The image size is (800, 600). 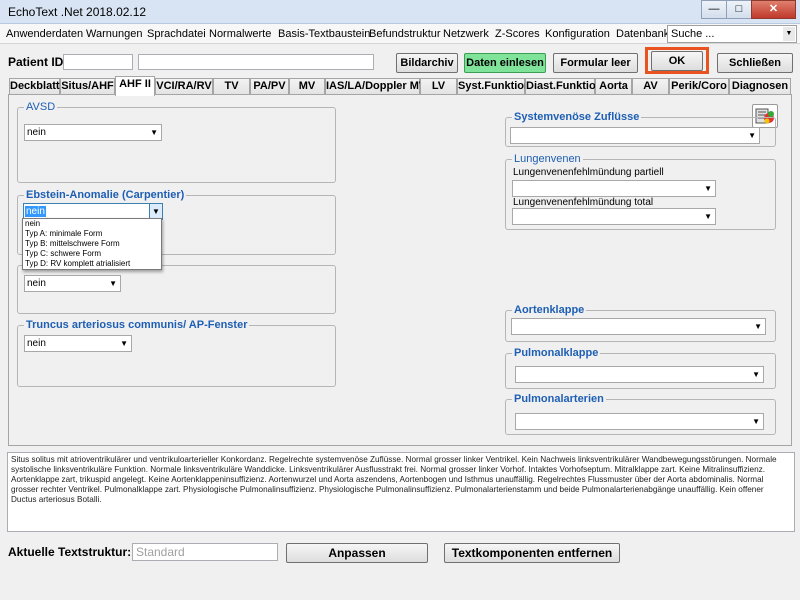 I want to click on group-pulmonalarterien: Pulmonalarterien ▼, so click(x=640, y=414).